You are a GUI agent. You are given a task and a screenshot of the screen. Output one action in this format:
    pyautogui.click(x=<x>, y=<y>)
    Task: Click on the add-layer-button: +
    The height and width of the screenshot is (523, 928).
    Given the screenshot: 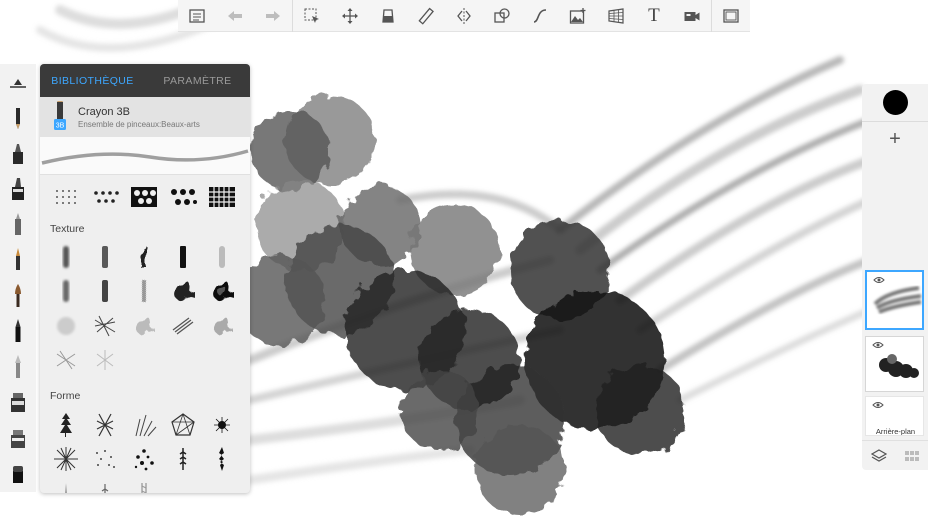 What is the action you would take?
    pyautogui.click(x=895, y=139)
    